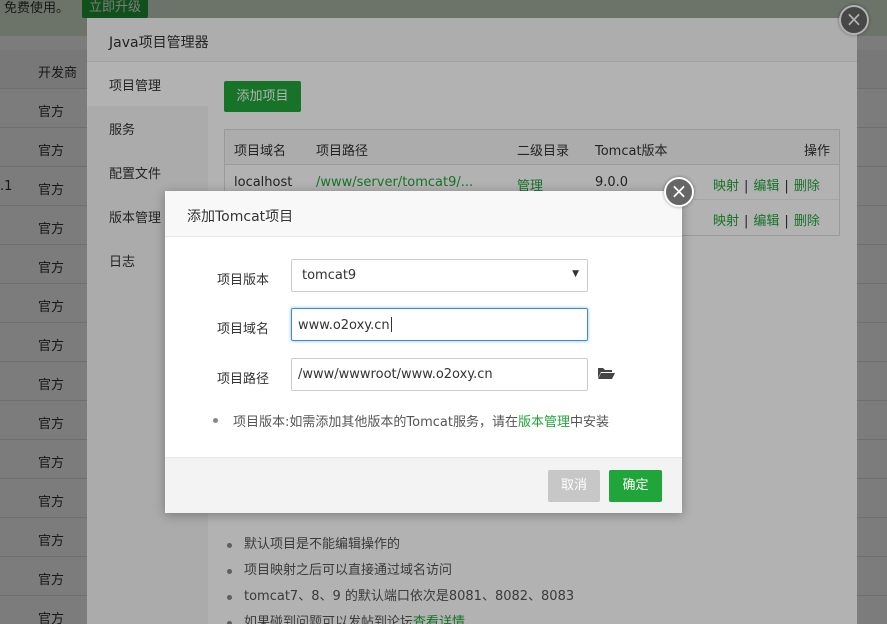 The width and height of the screenshot is (887, 624). What do you see at coordinates (423, 485) in the screenshot?
I see `dialog-footer: 取消 确定` at bounding box center [423, 485].